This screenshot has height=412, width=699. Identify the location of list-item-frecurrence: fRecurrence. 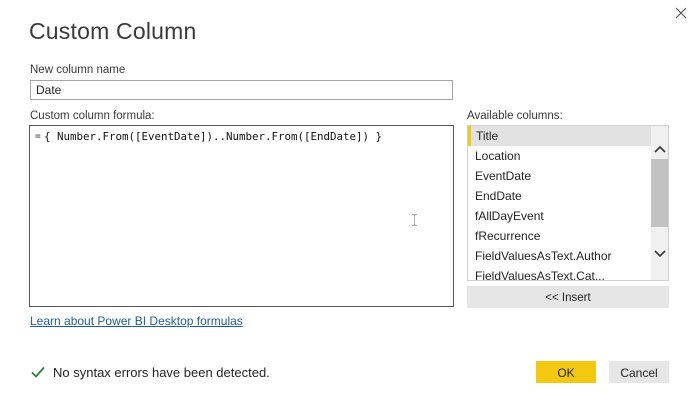
(560, 236).